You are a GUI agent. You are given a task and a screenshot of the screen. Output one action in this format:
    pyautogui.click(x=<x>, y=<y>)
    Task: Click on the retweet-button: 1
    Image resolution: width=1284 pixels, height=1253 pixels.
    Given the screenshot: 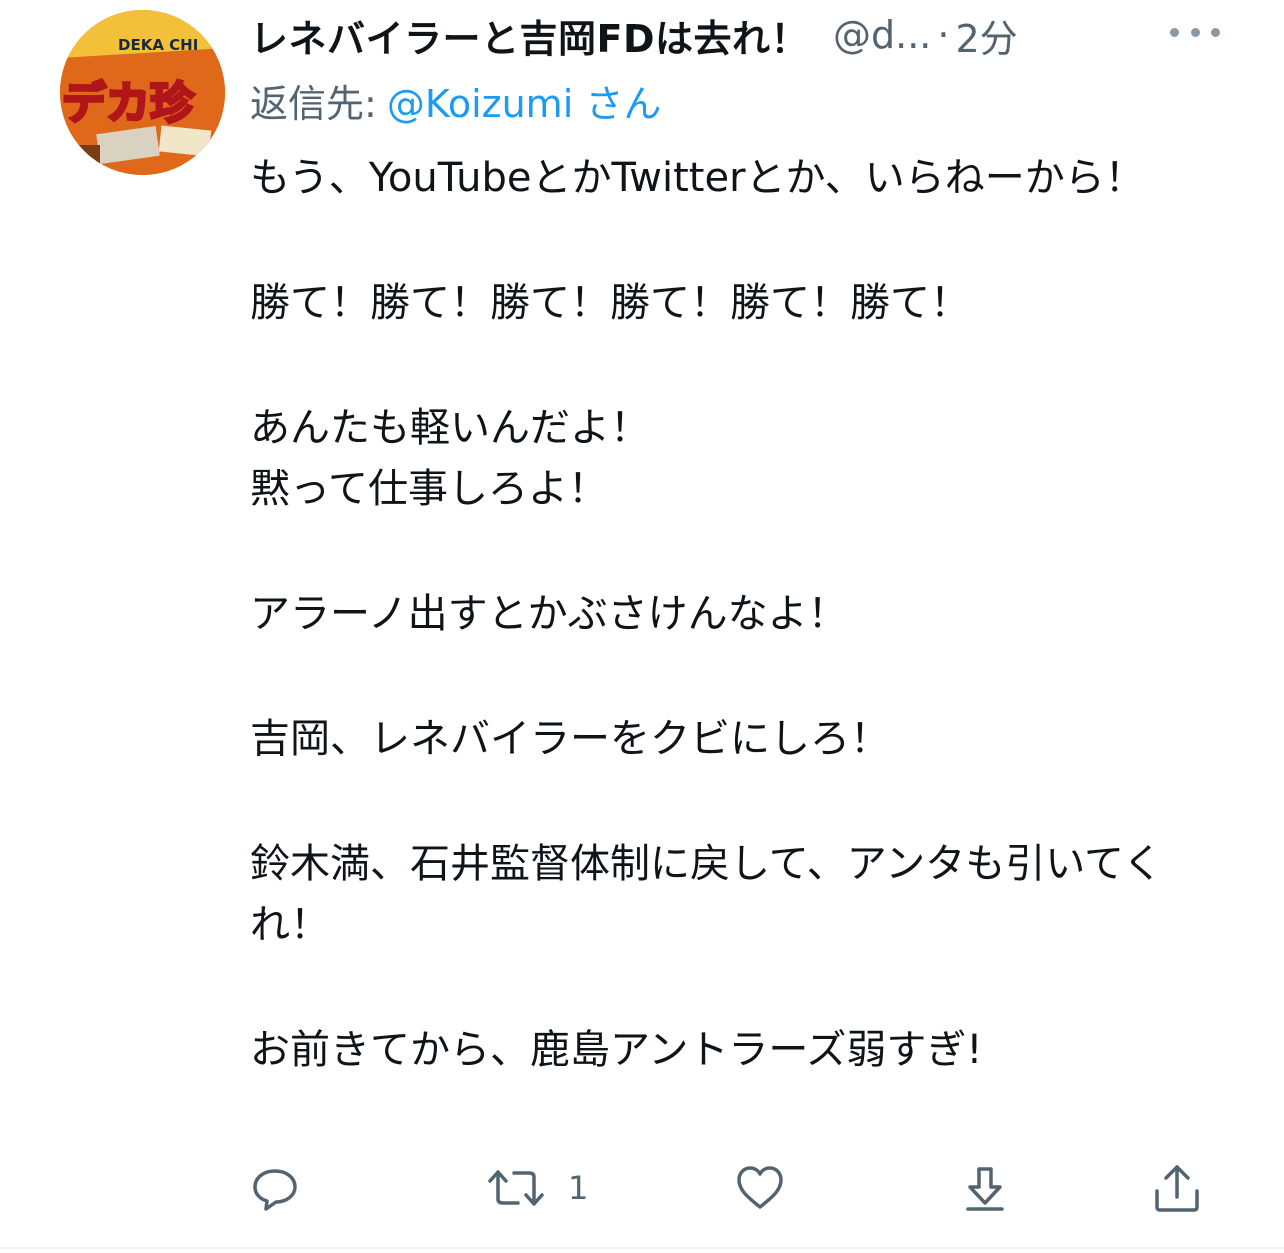 What is the action you would take?
    pyautogui.click(x=537, y=1188)
    